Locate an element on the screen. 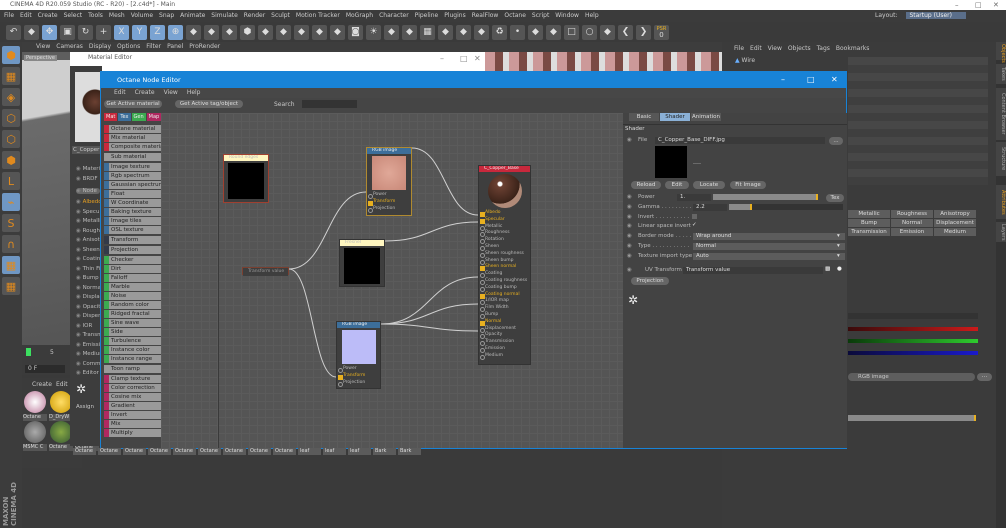 This screenshot has height=528, width=1006. viewport-menu-display: Display is located at coordinates (100, 46).